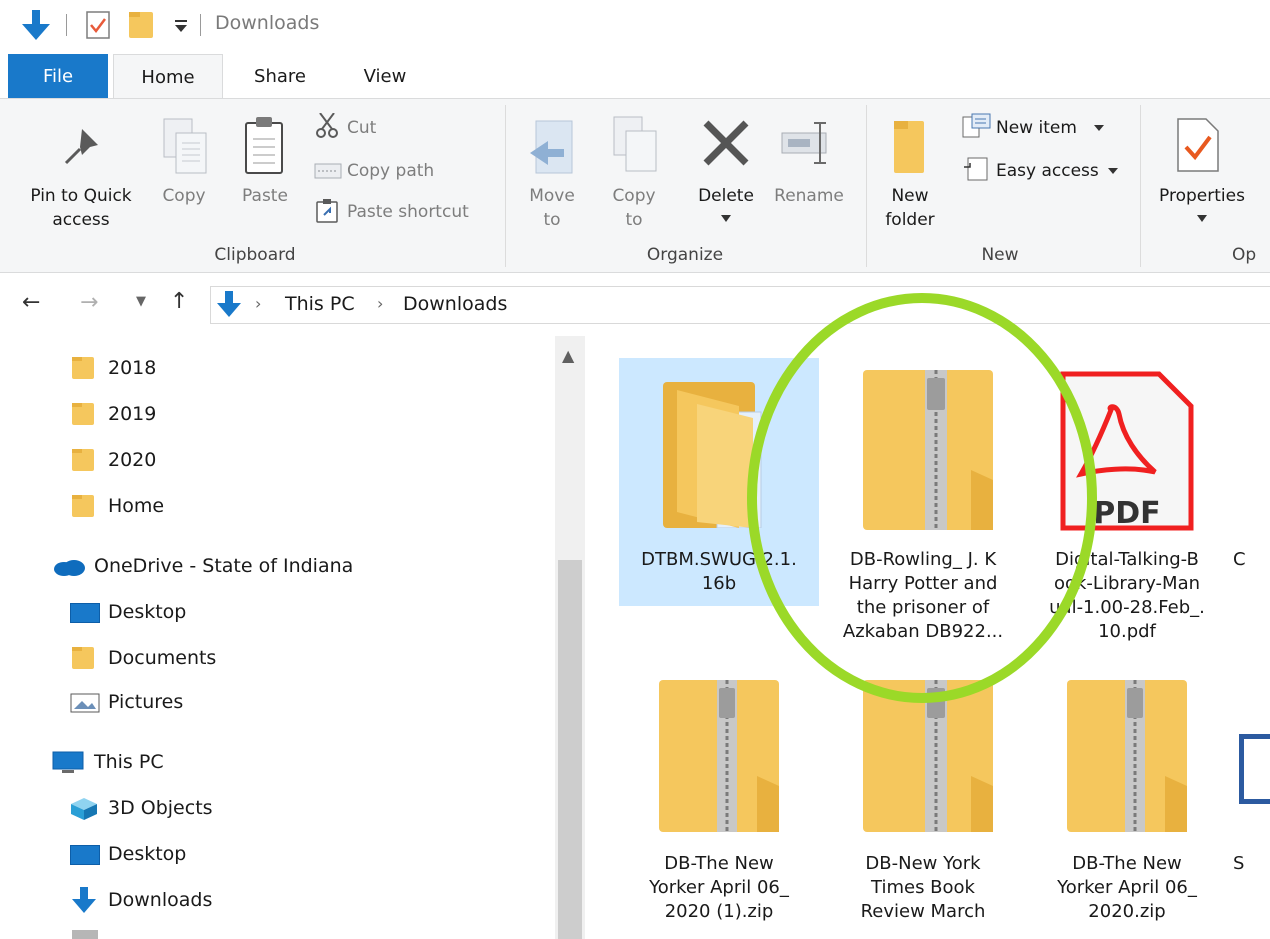 The image size is (1270, 939). Describe the element at coordinates (277, 808) in the screenshot. I see `sidebar-item-3d-objects: 3D Objects` at that location.